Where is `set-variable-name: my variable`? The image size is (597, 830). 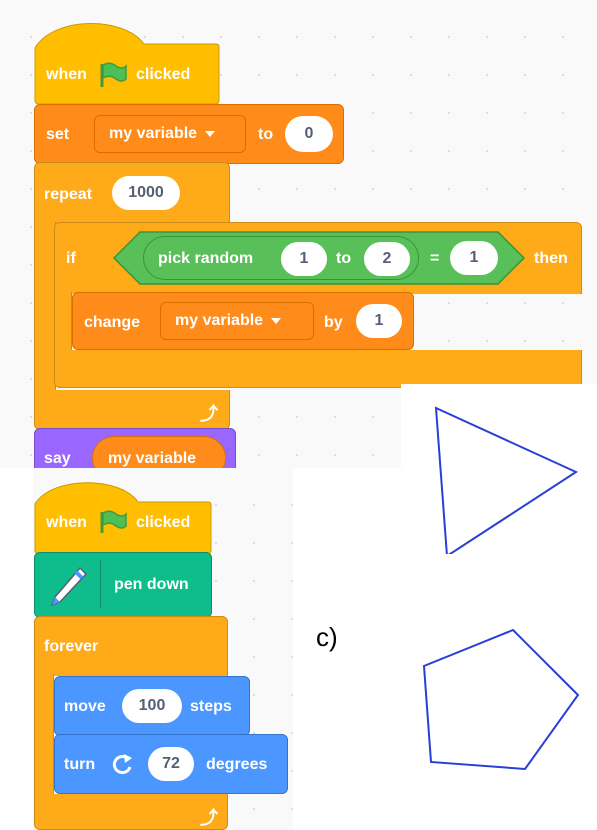 set-variable-name: my variable is located at coordinates (153, 133).